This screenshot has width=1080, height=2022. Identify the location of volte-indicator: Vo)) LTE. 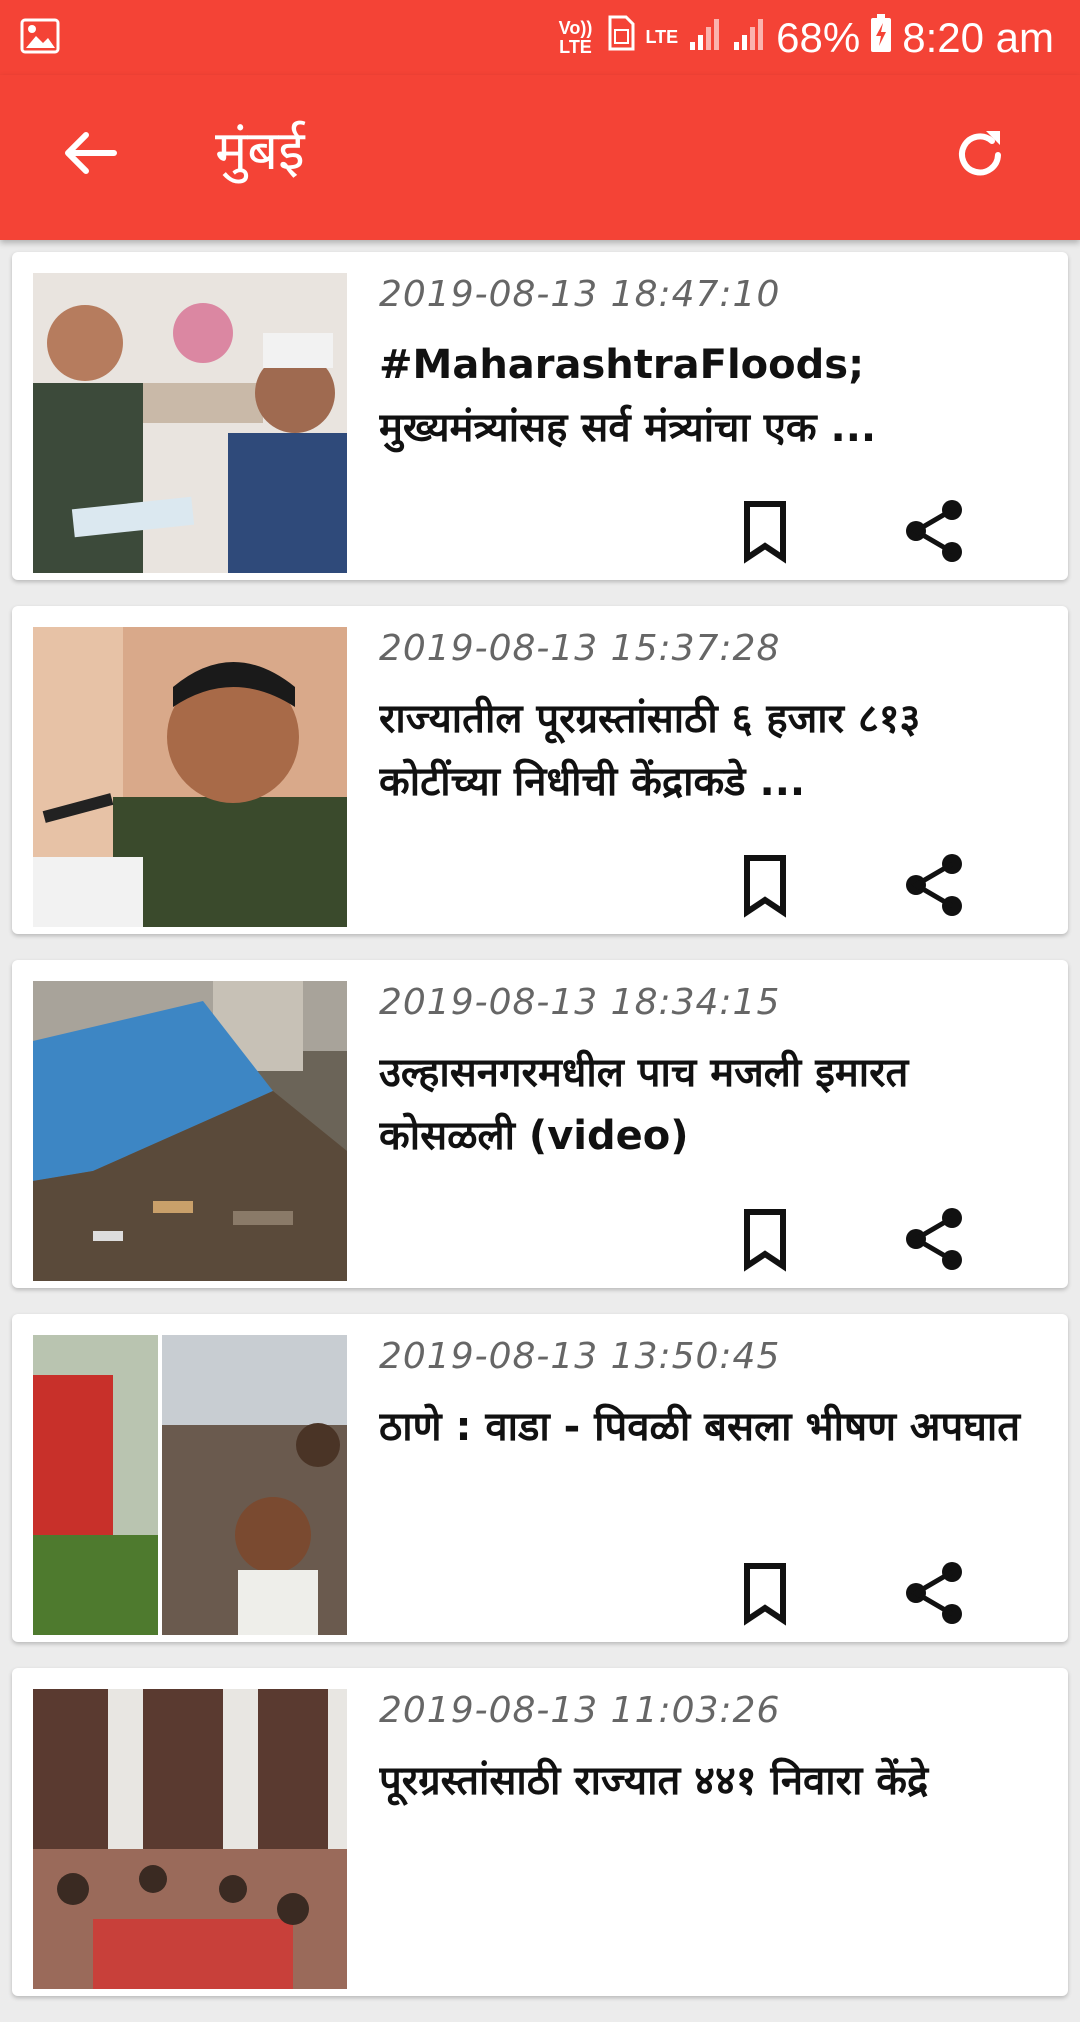
(575, 37).